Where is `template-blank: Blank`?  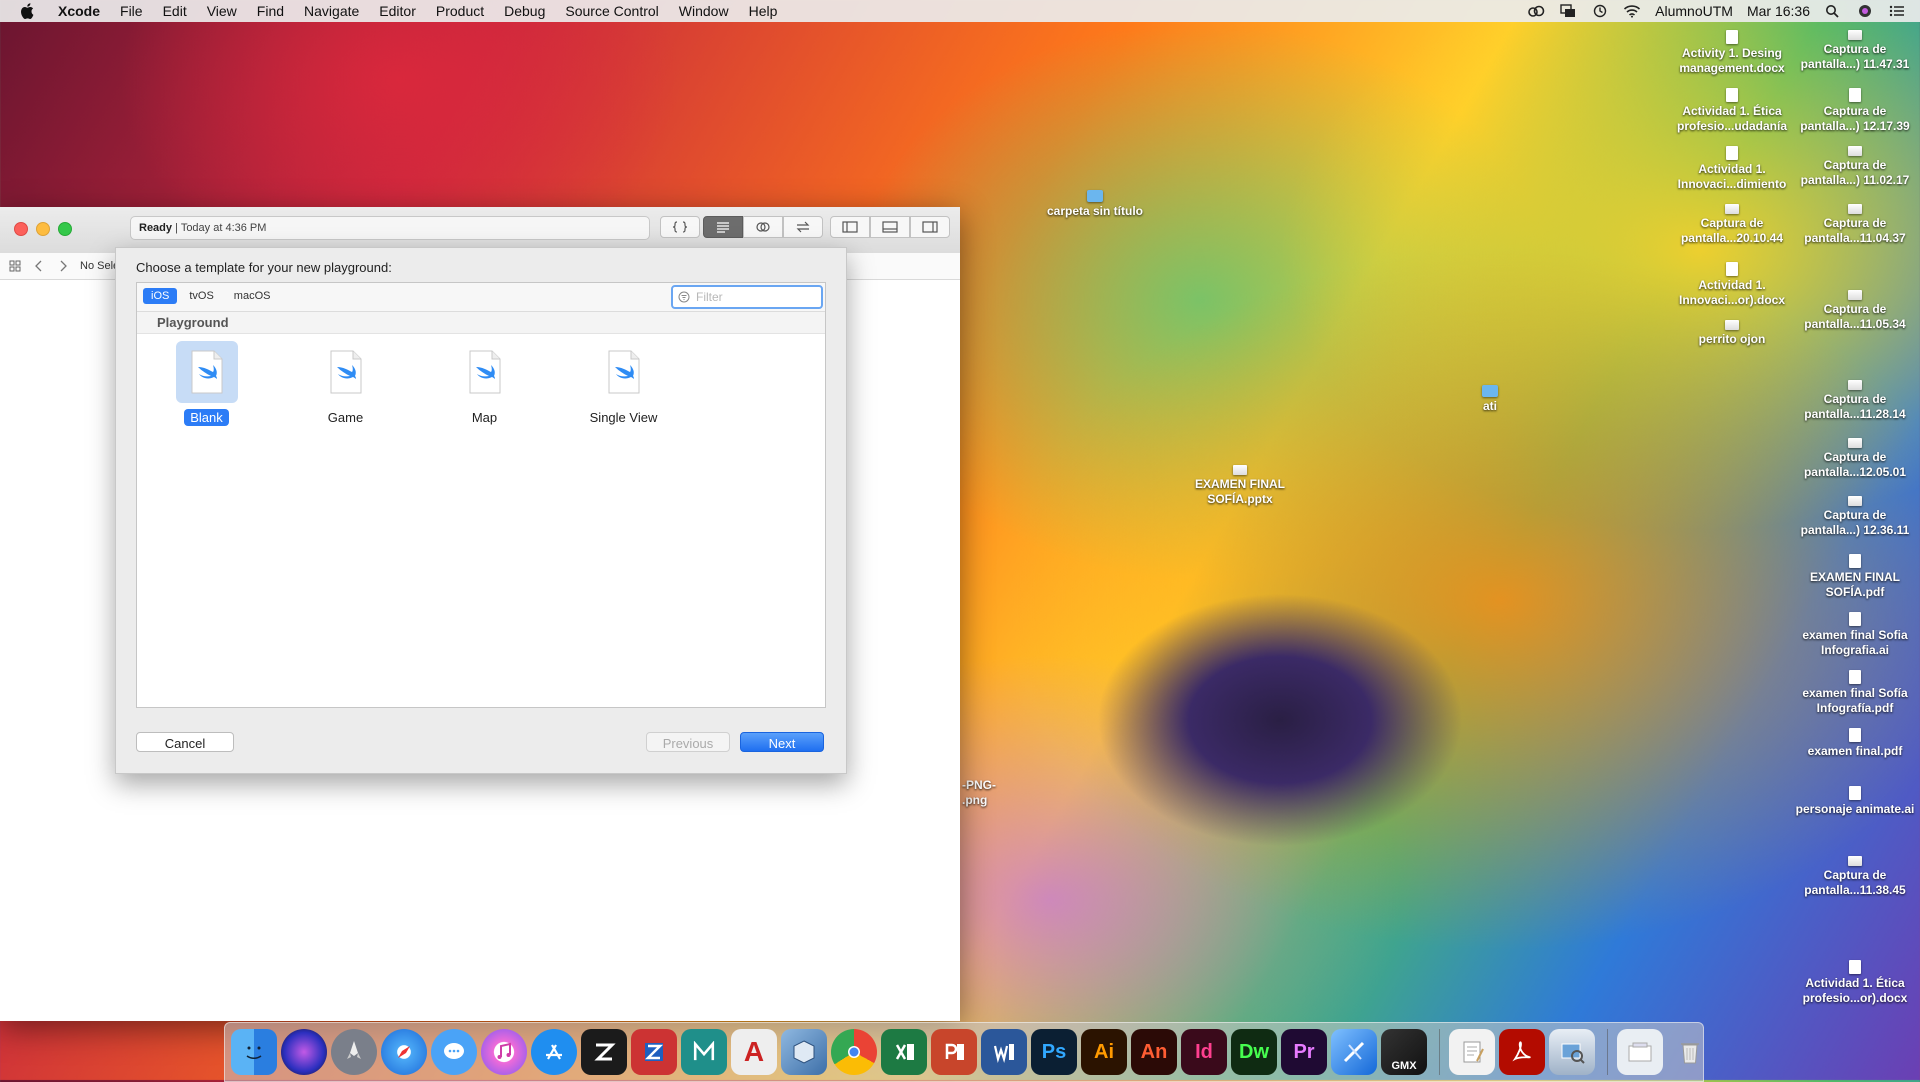
template-blank: Blank is located at coordinates (206, 383).